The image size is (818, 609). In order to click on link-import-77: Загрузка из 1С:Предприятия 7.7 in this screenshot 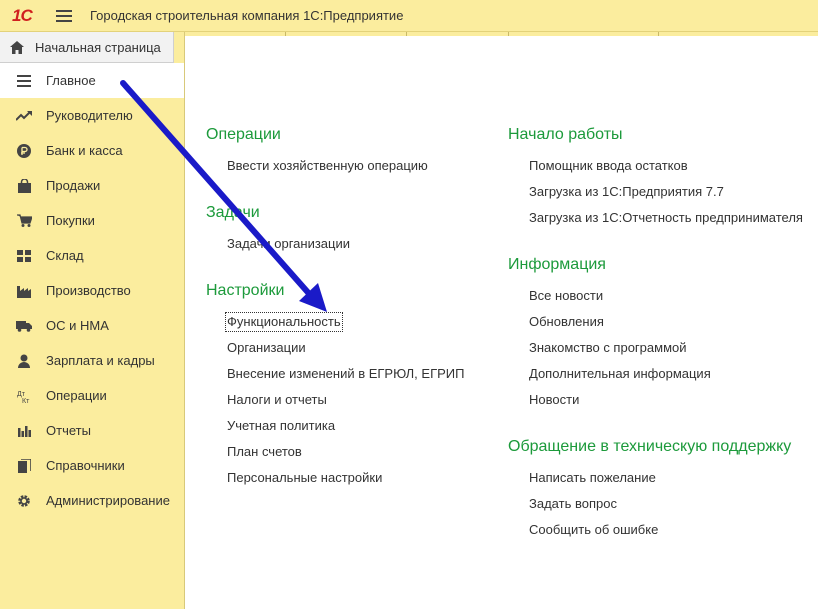, I will do `click(626, 192)`.